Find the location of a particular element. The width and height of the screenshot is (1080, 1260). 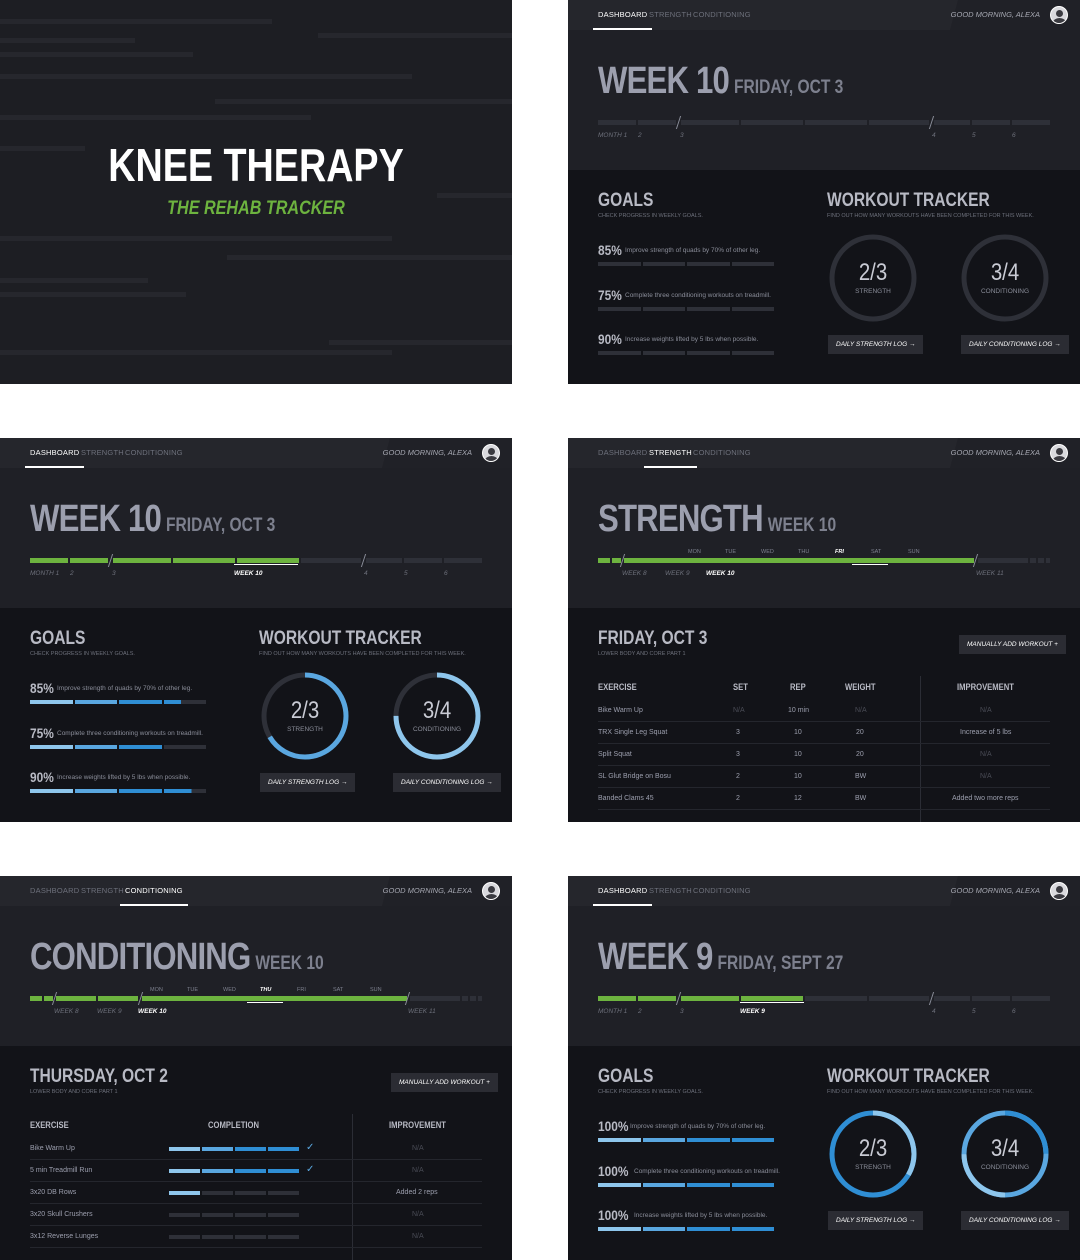

timeline-month-3: 3 is located at coordinates (114, 573).